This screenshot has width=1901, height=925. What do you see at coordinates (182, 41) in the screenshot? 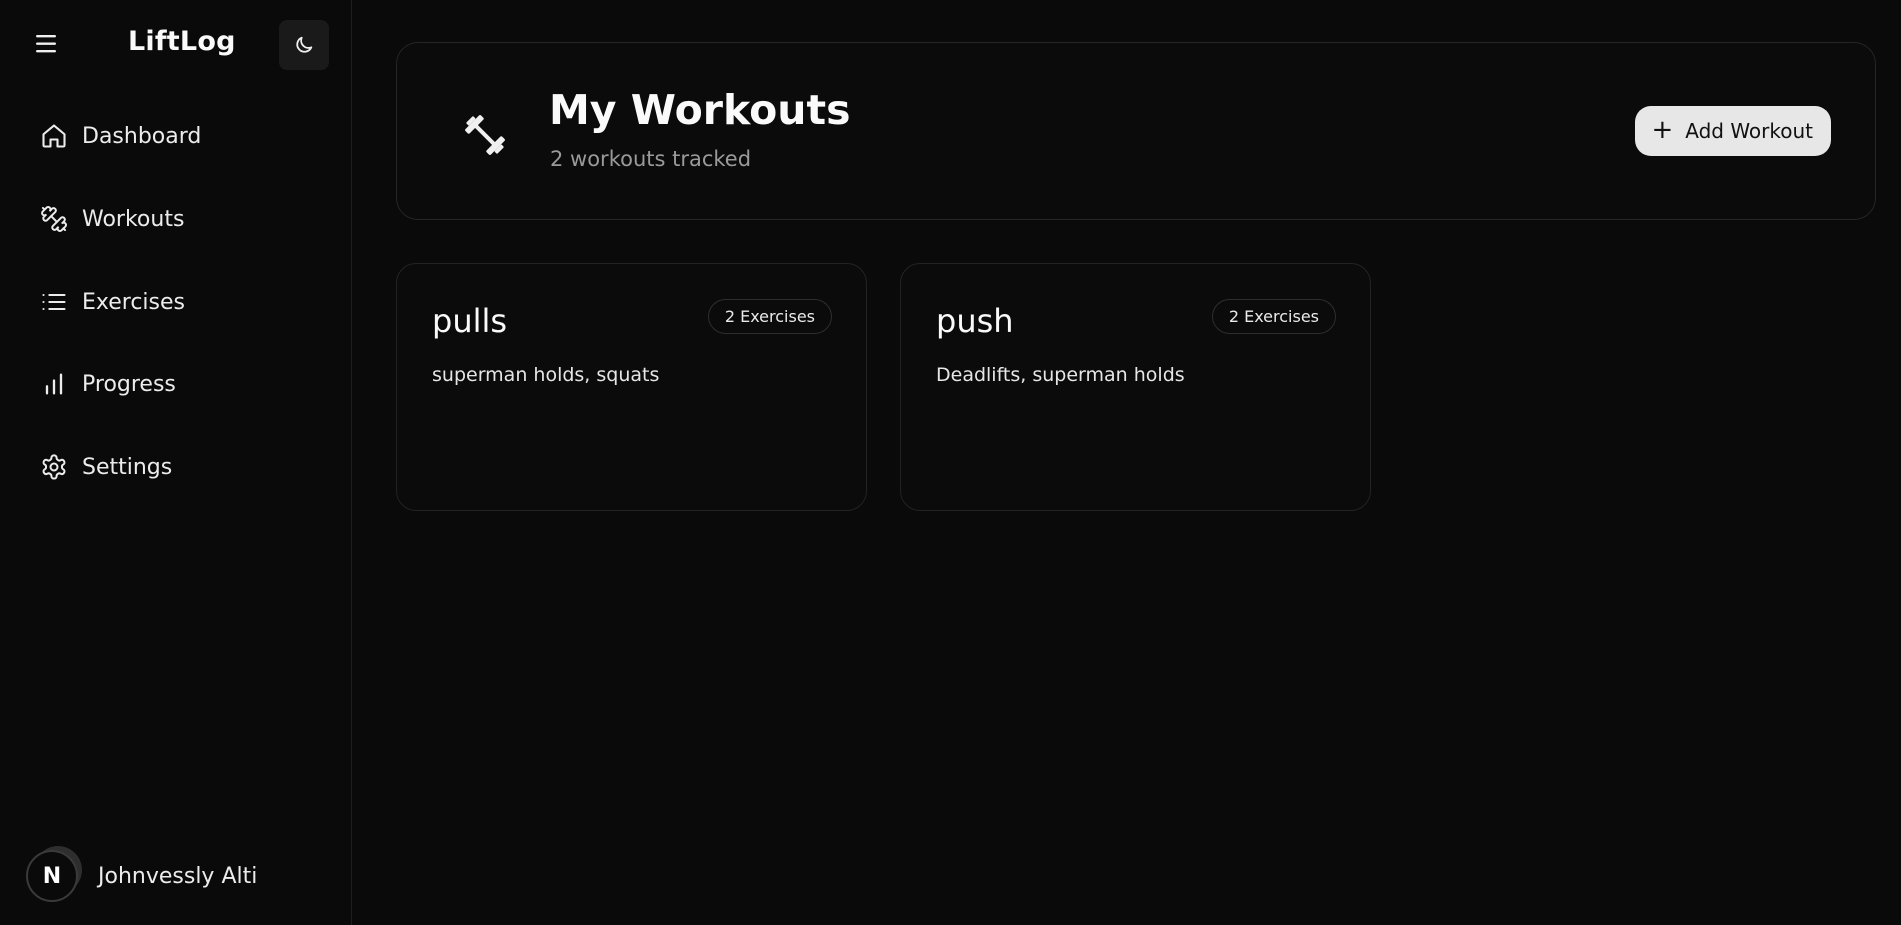
I see `app-brand: LiftLog` at bounding box center [182, 41].